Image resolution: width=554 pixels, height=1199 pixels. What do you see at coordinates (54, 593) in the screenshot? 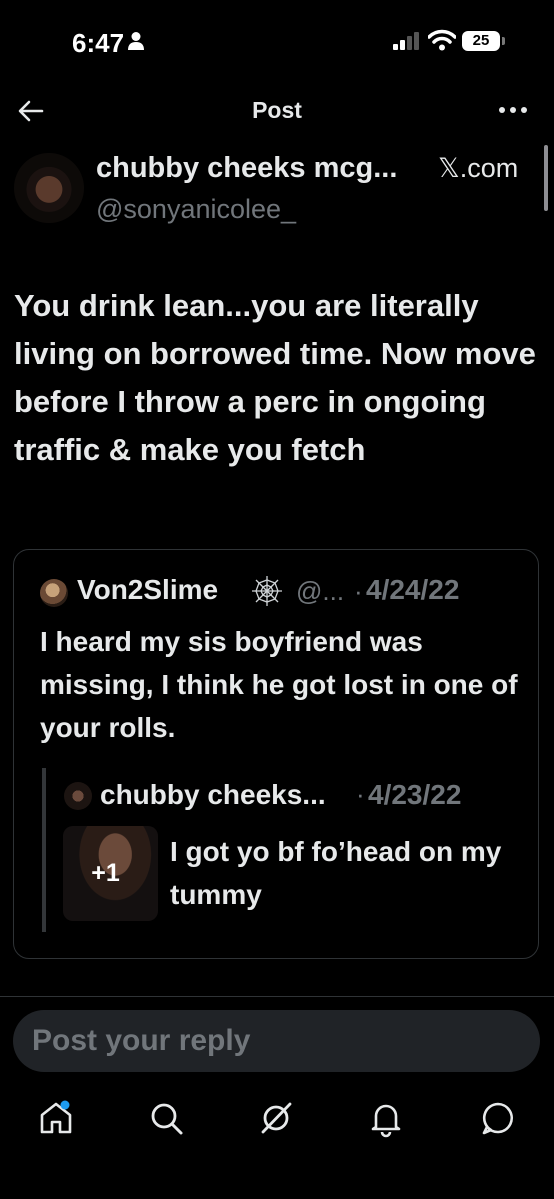
I see `quote-avatar` at bounding box center [54, 593].